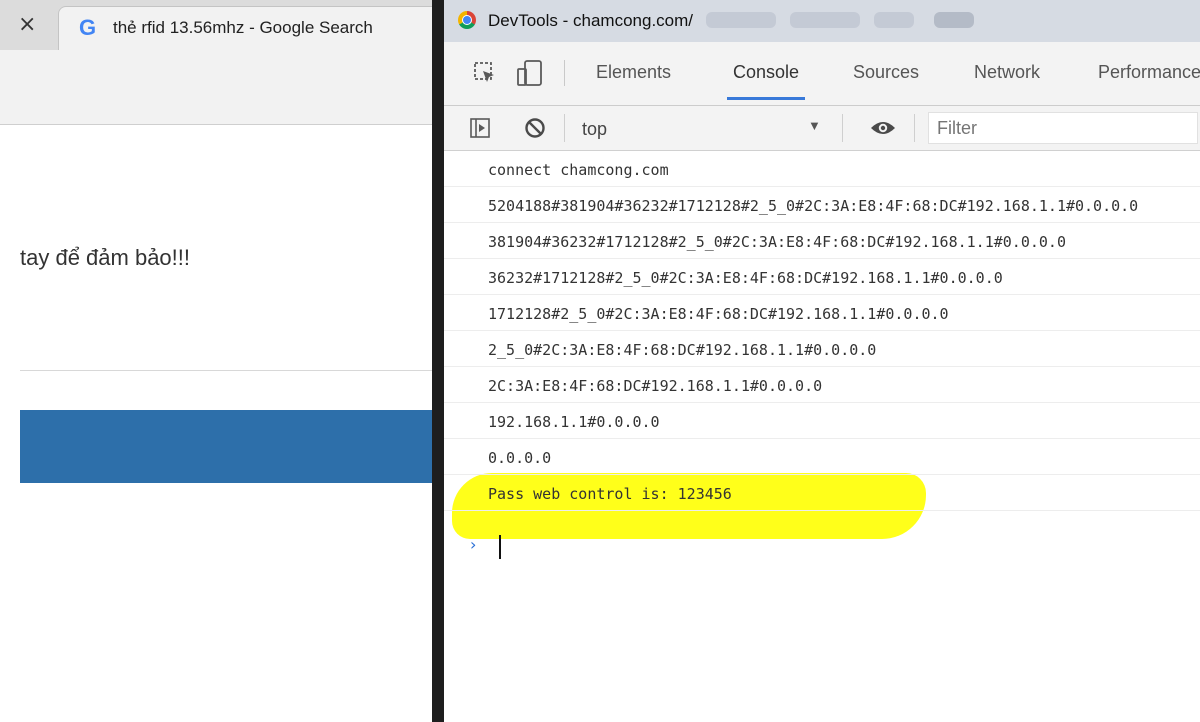  What do you see at coordinates (88, 27) in the screenshot?
I see `google-icon: G` at bounding box center [88, 27].